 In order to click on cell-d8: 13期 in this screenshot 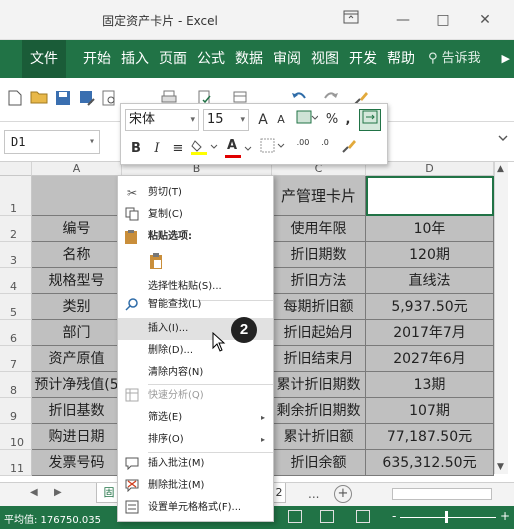, I will do `click(430, 385)`.